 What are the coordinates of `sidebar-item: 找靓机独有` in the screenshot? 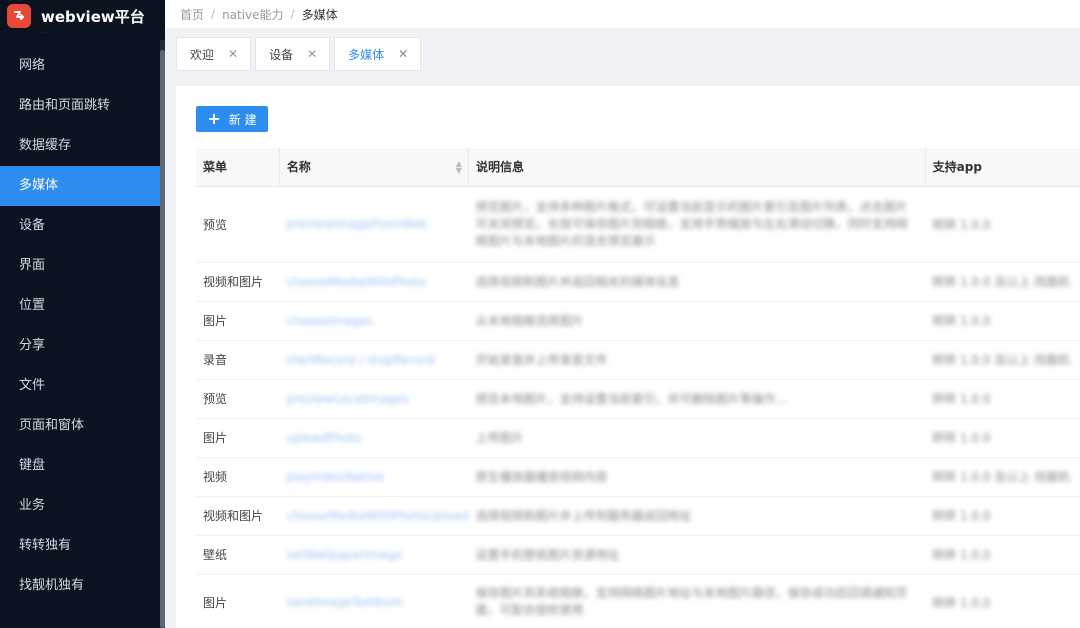 It's located at (80, 586).